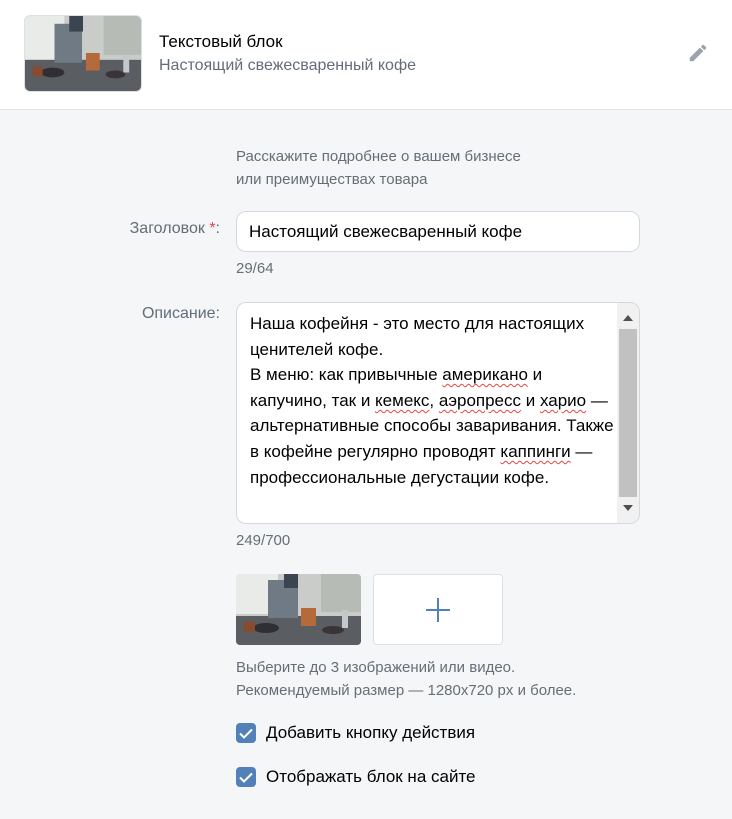  Describe the element at coordinates (563, 400) in the screenshot. I see `spell-error: харио` at that location.